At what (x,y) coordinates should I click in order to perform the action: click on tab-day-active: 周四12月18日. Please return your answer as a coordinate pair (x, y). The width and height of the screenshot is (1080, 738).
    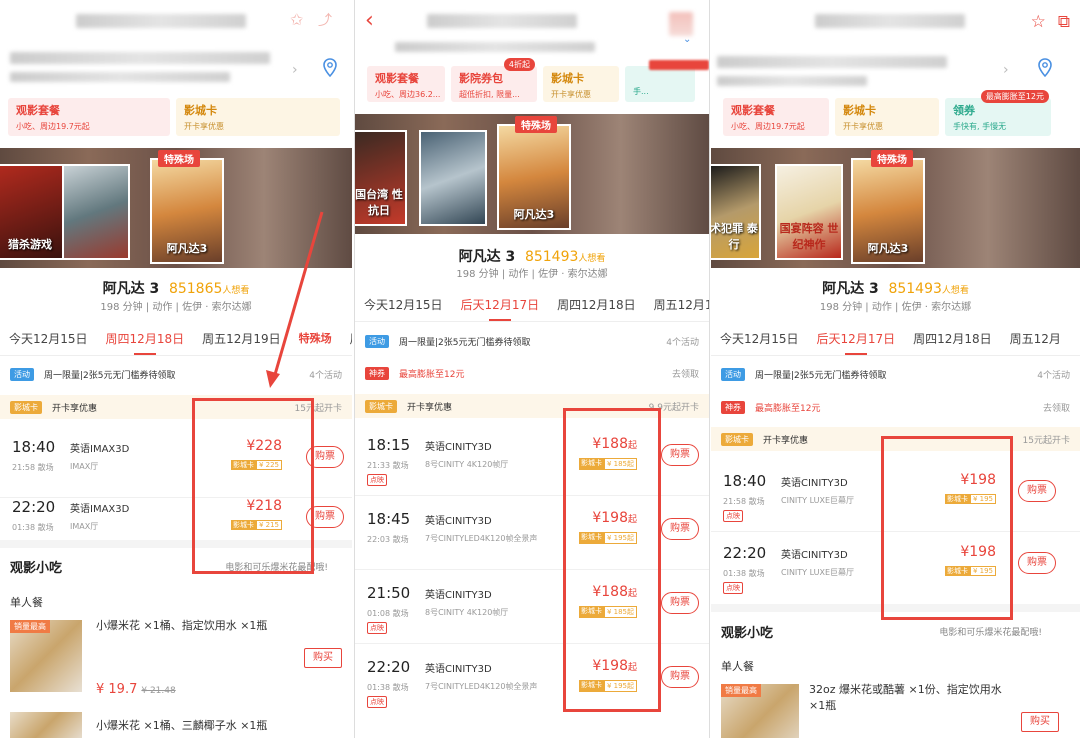
    Looking at the image, I should click on (145, 338).